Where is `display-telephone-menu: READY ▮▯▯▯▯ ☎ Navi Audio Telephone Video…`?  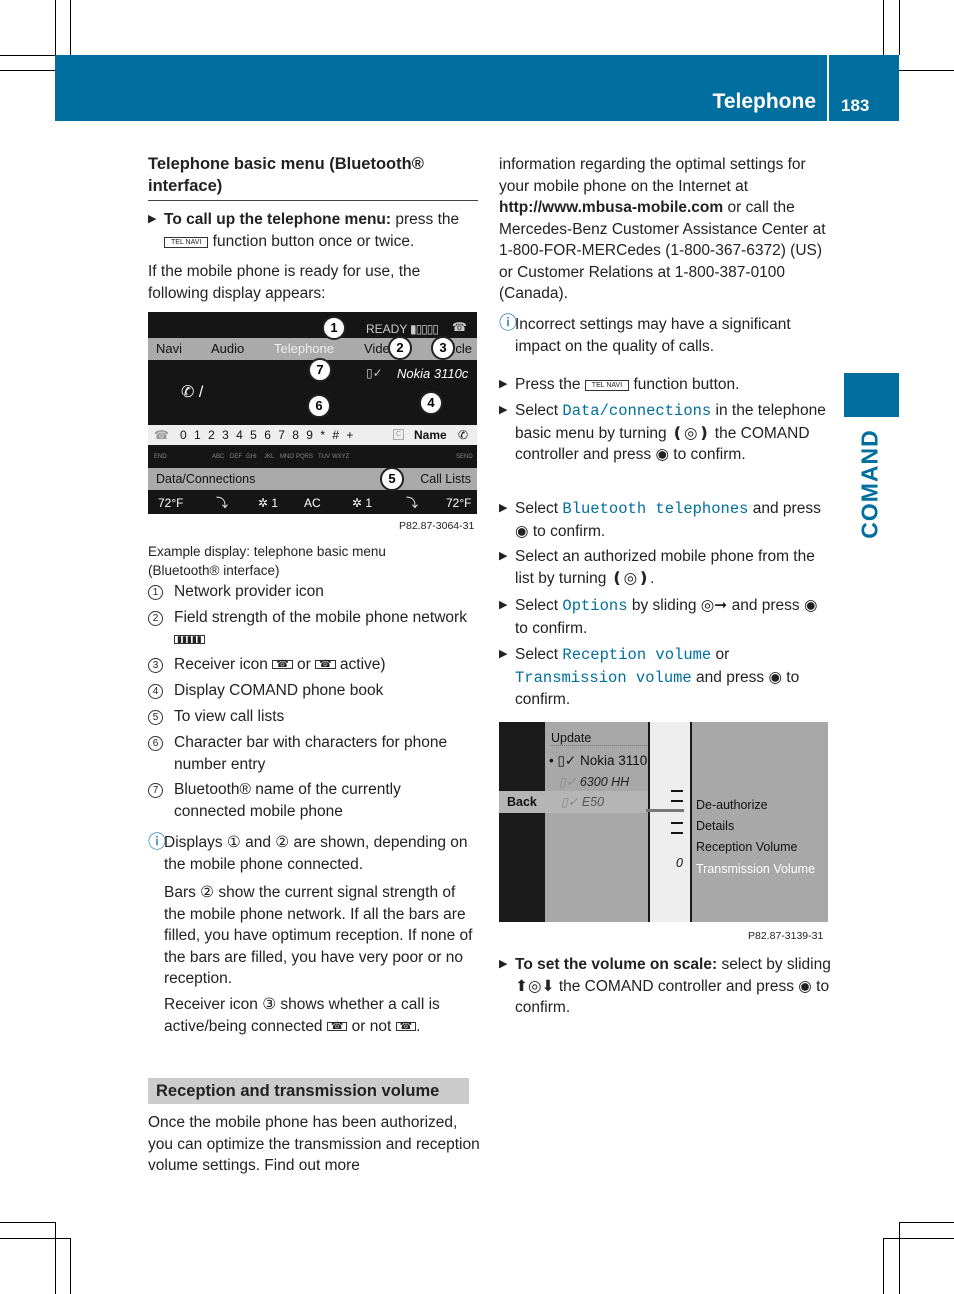 display-telephone-menu: READY ▮▯▯▯▯ ☎ Navi Audio Telephone Video… is located at coordinates (312, 413).